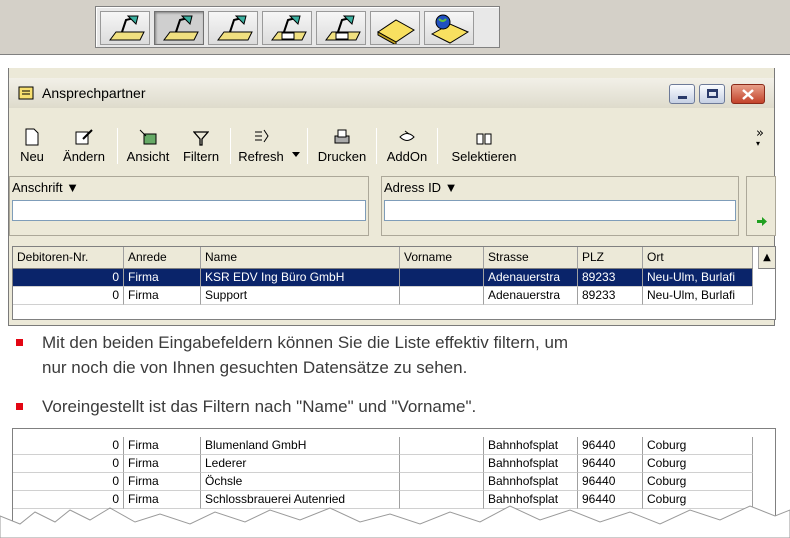  What do you see at coordinates (560, 210) in the screenshot?
I see `address-id-filter-input` at bounding box center [560, 210].